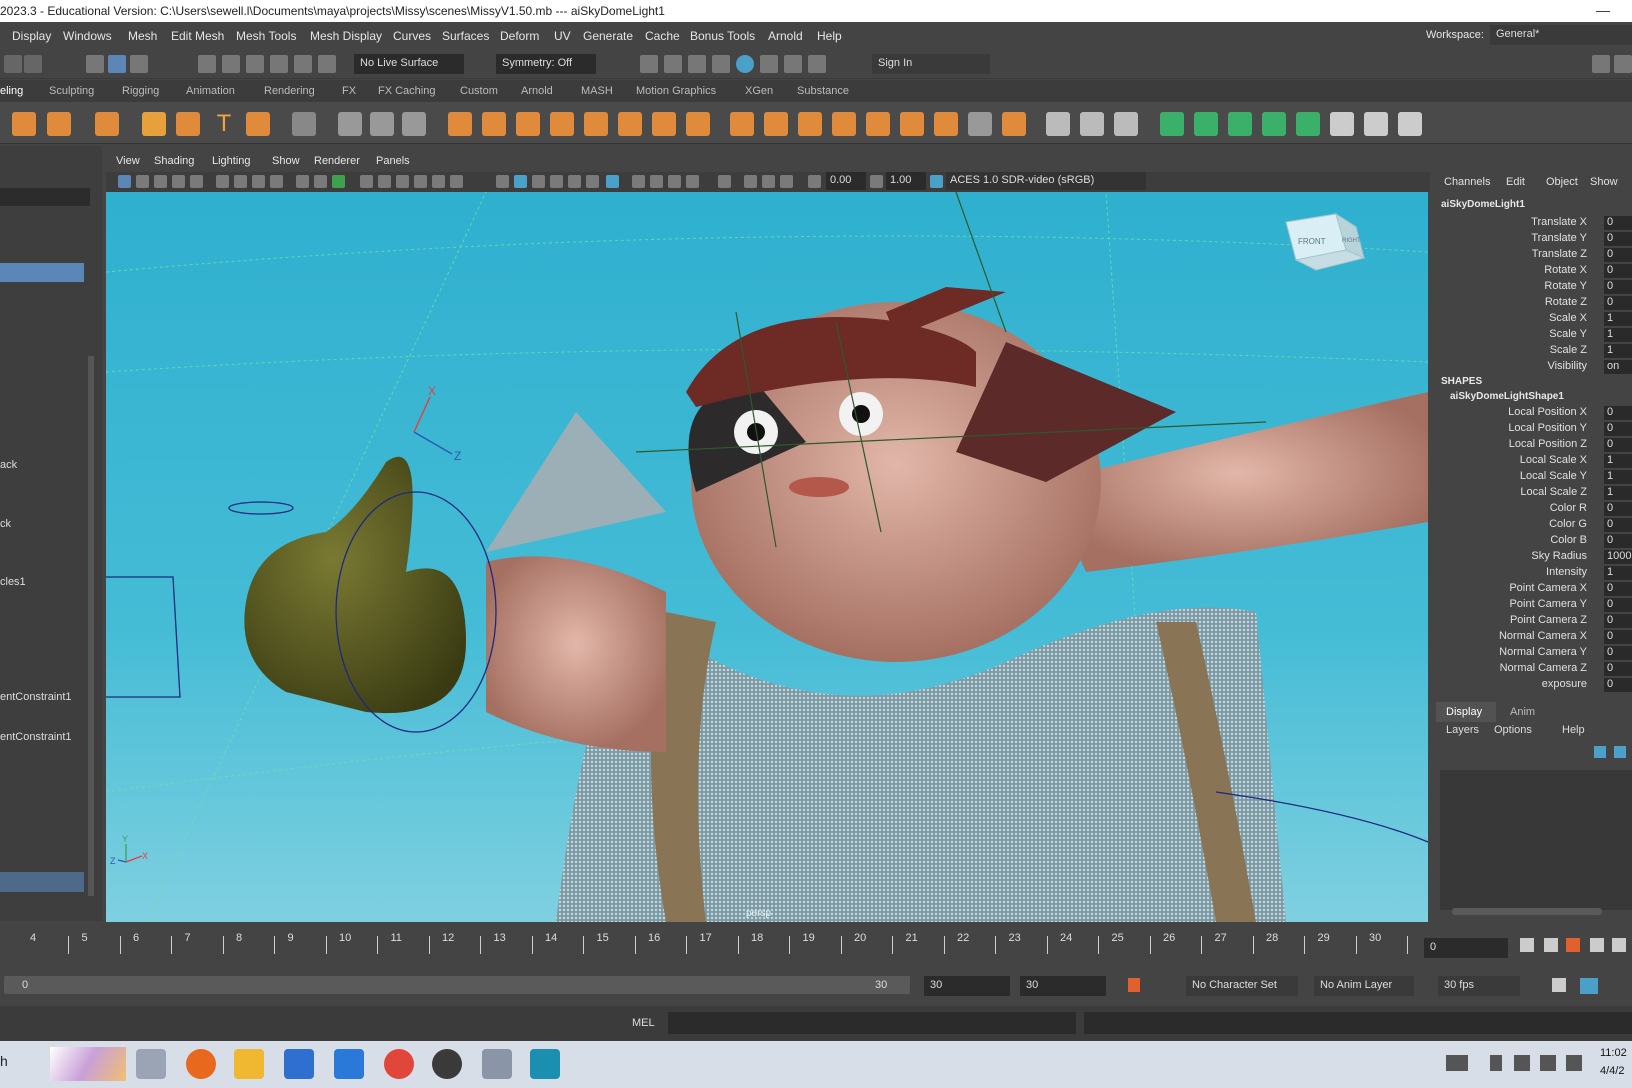 The height and width of the screenshot is (1088, 1632). I want to click on wireframe-icon, so click(502, 181).